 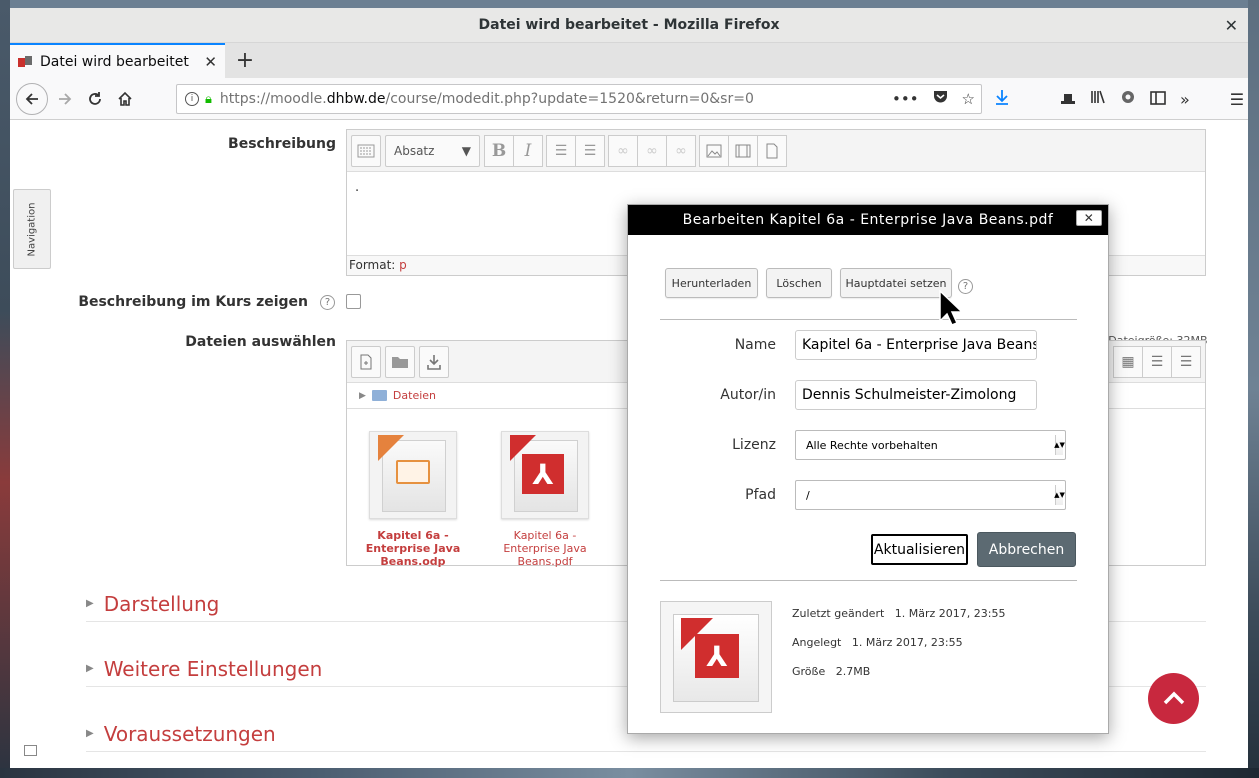 I want to click on view-tree-icon: ☰, so click(x=1186, y=362).